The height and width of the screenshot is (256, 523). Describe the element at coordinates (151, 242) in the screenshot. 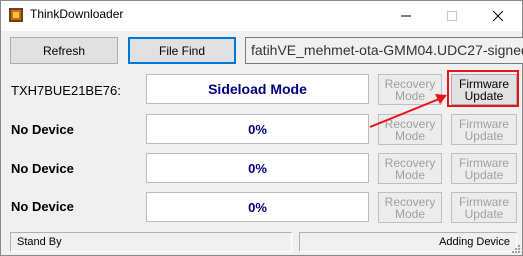

I see `status-left: Stand By` at that location.